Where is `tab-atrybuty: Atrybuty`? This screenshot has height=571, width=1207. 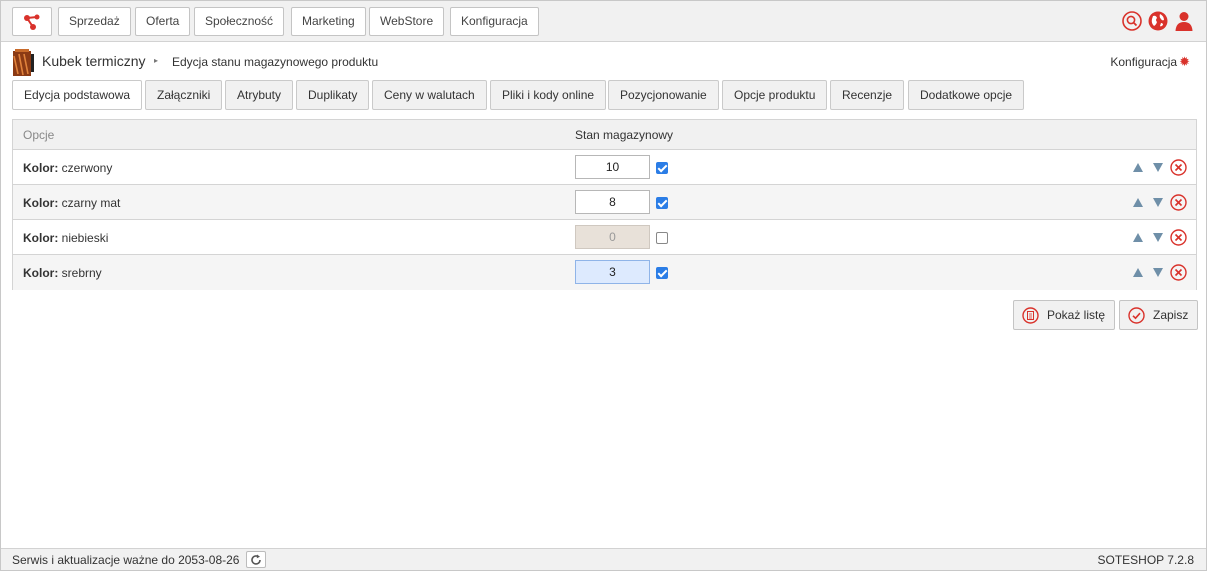
tab-atrybuty: Atrybuty is located at coordinates (259, 95).